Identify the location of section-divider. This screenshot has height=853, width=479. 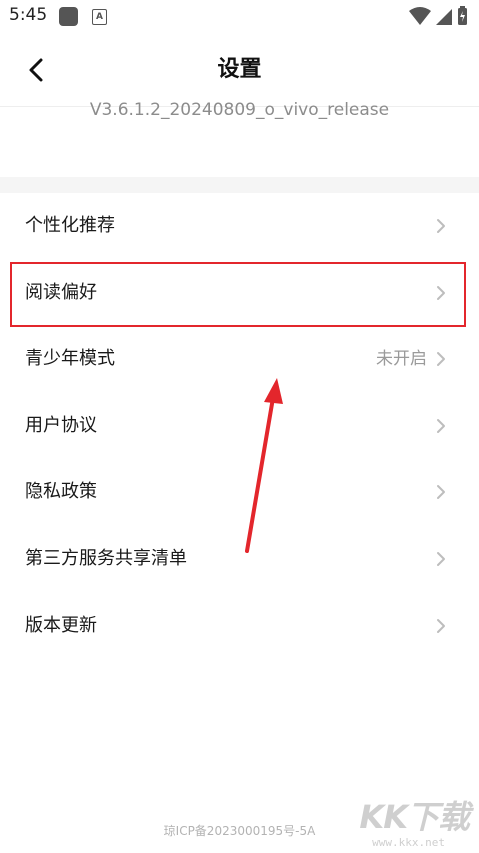
(239, 185).